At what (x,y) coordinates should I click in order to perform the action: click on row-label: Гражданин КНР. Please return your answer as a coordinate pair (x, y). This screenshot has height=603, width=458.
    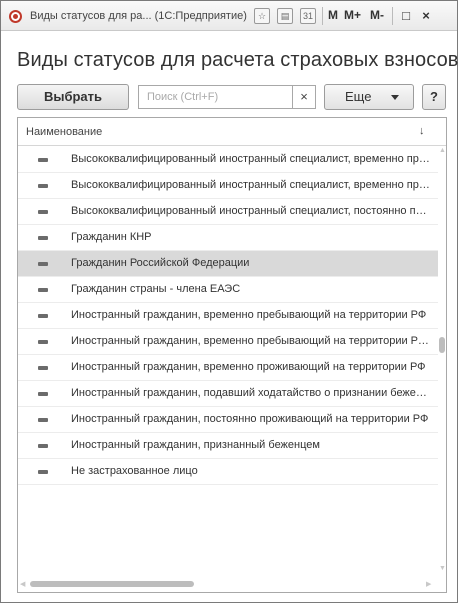
    Looking at the image, I should click on (111, 237).